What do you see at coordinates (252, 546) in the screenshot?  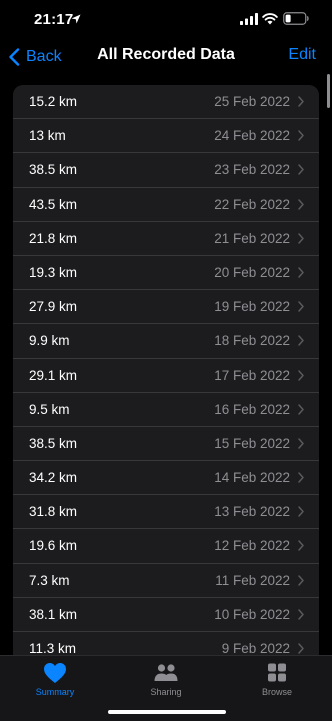 I see `record-date: 12 Feb 2022` at bounding box center [252, 546].